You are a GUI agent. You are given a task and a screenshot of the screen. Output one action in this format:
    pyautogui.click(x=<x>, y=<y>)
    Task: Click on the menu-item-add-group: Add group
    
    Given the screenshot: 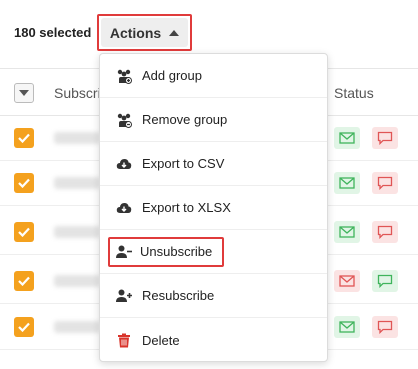 What is the action you would take?
    pyautogui.click(x=213, y=76)
    